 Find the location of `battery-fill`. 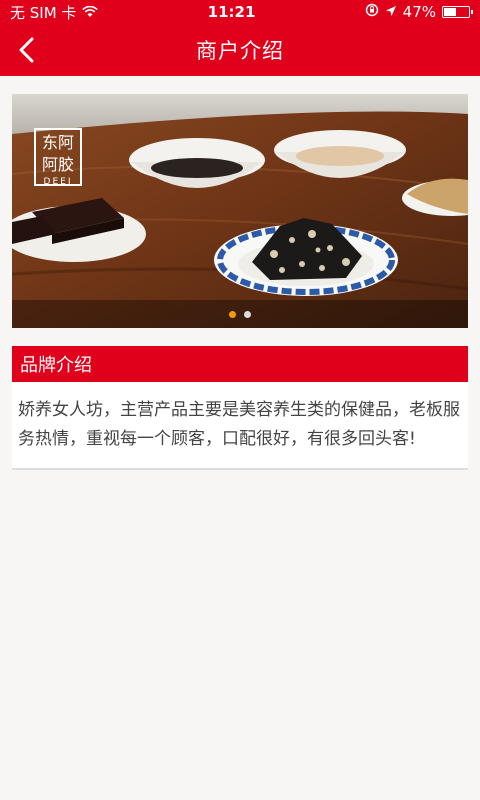

battery-fill is located at coordinates (450, 12).